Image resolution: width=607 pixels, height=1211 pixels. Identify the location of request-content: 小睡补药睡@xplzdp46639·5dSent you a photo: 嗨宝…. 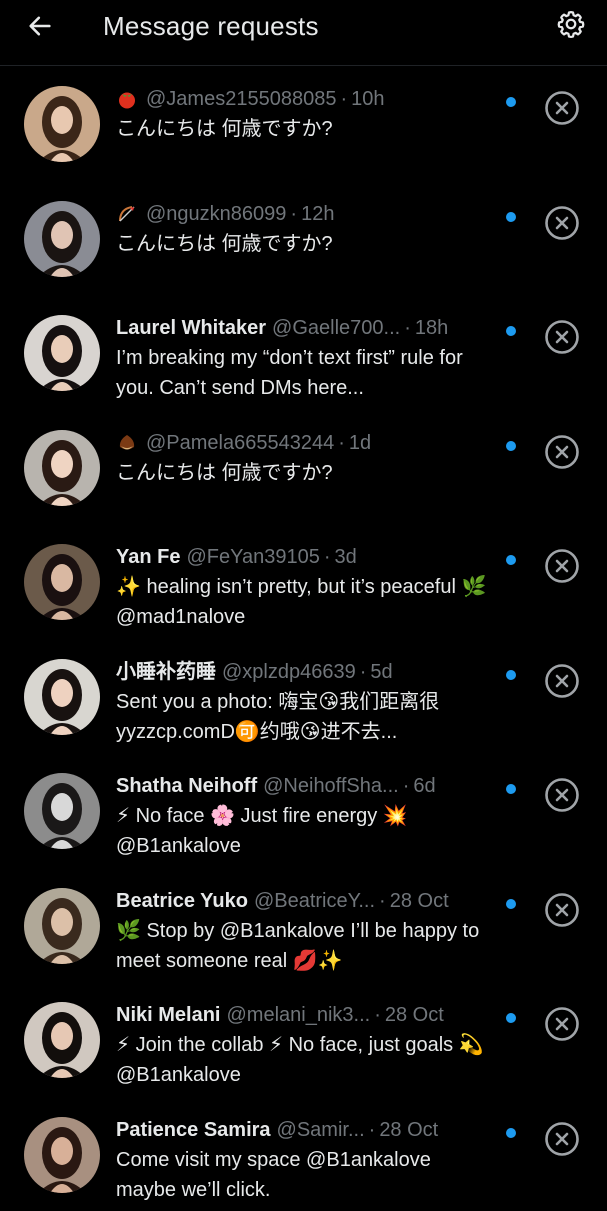
(306, 702).